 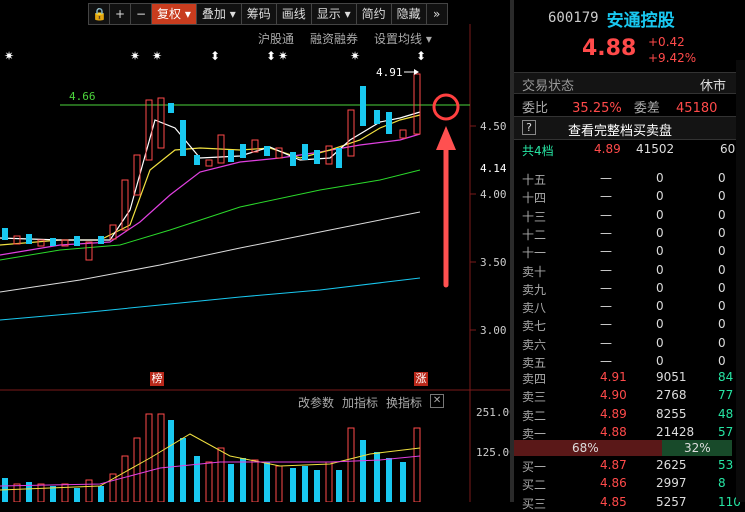 I want to click on order-label: 卖五, so click(x=534, y=363).